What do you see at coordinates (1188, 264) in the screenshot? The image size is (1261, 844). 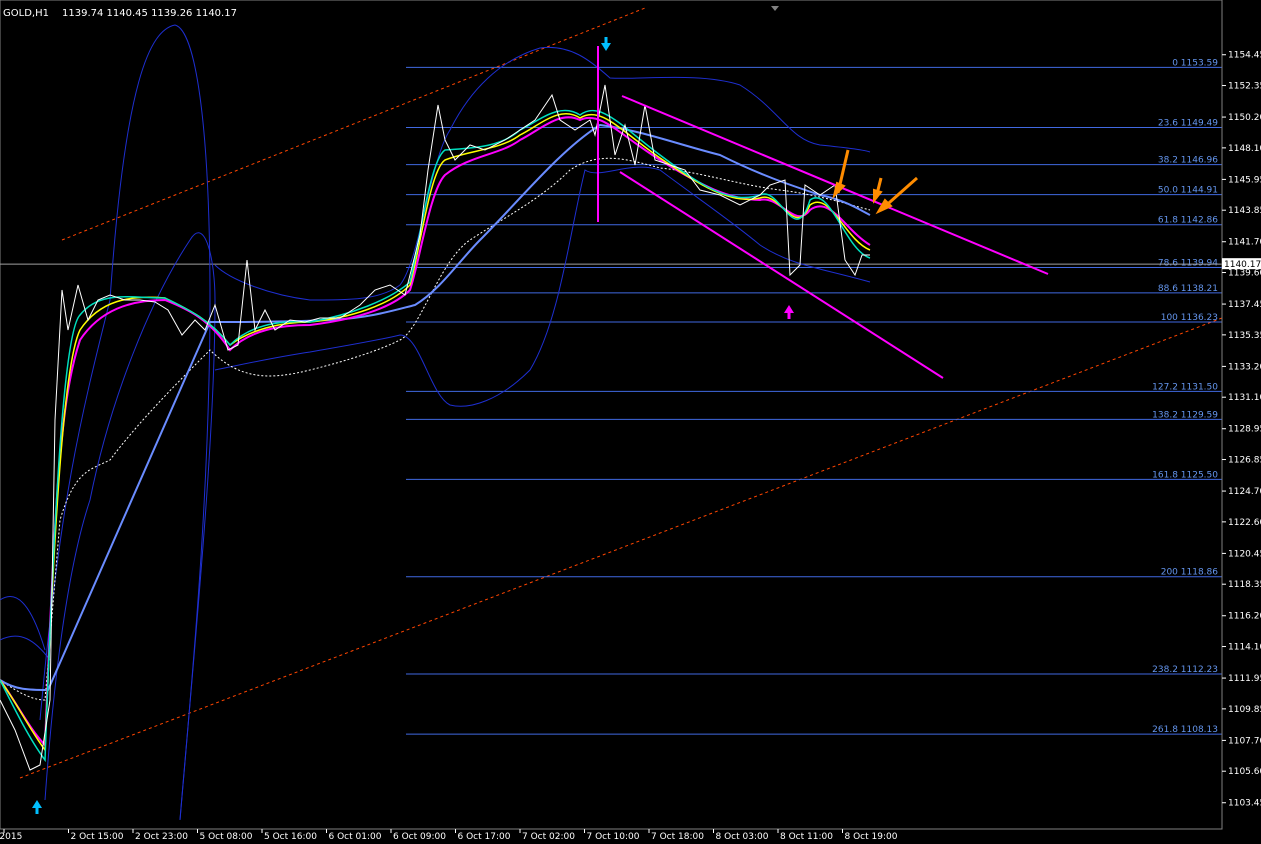 I see `fib-level-label: 78.6 1139.94` at bounding box center [1188, 264].